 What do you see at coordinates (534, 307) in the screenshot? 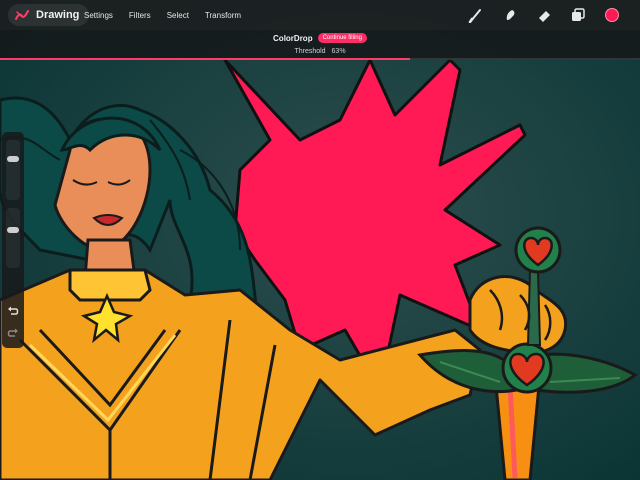
I see `sword-hilt` at bounding box center [534, 307].